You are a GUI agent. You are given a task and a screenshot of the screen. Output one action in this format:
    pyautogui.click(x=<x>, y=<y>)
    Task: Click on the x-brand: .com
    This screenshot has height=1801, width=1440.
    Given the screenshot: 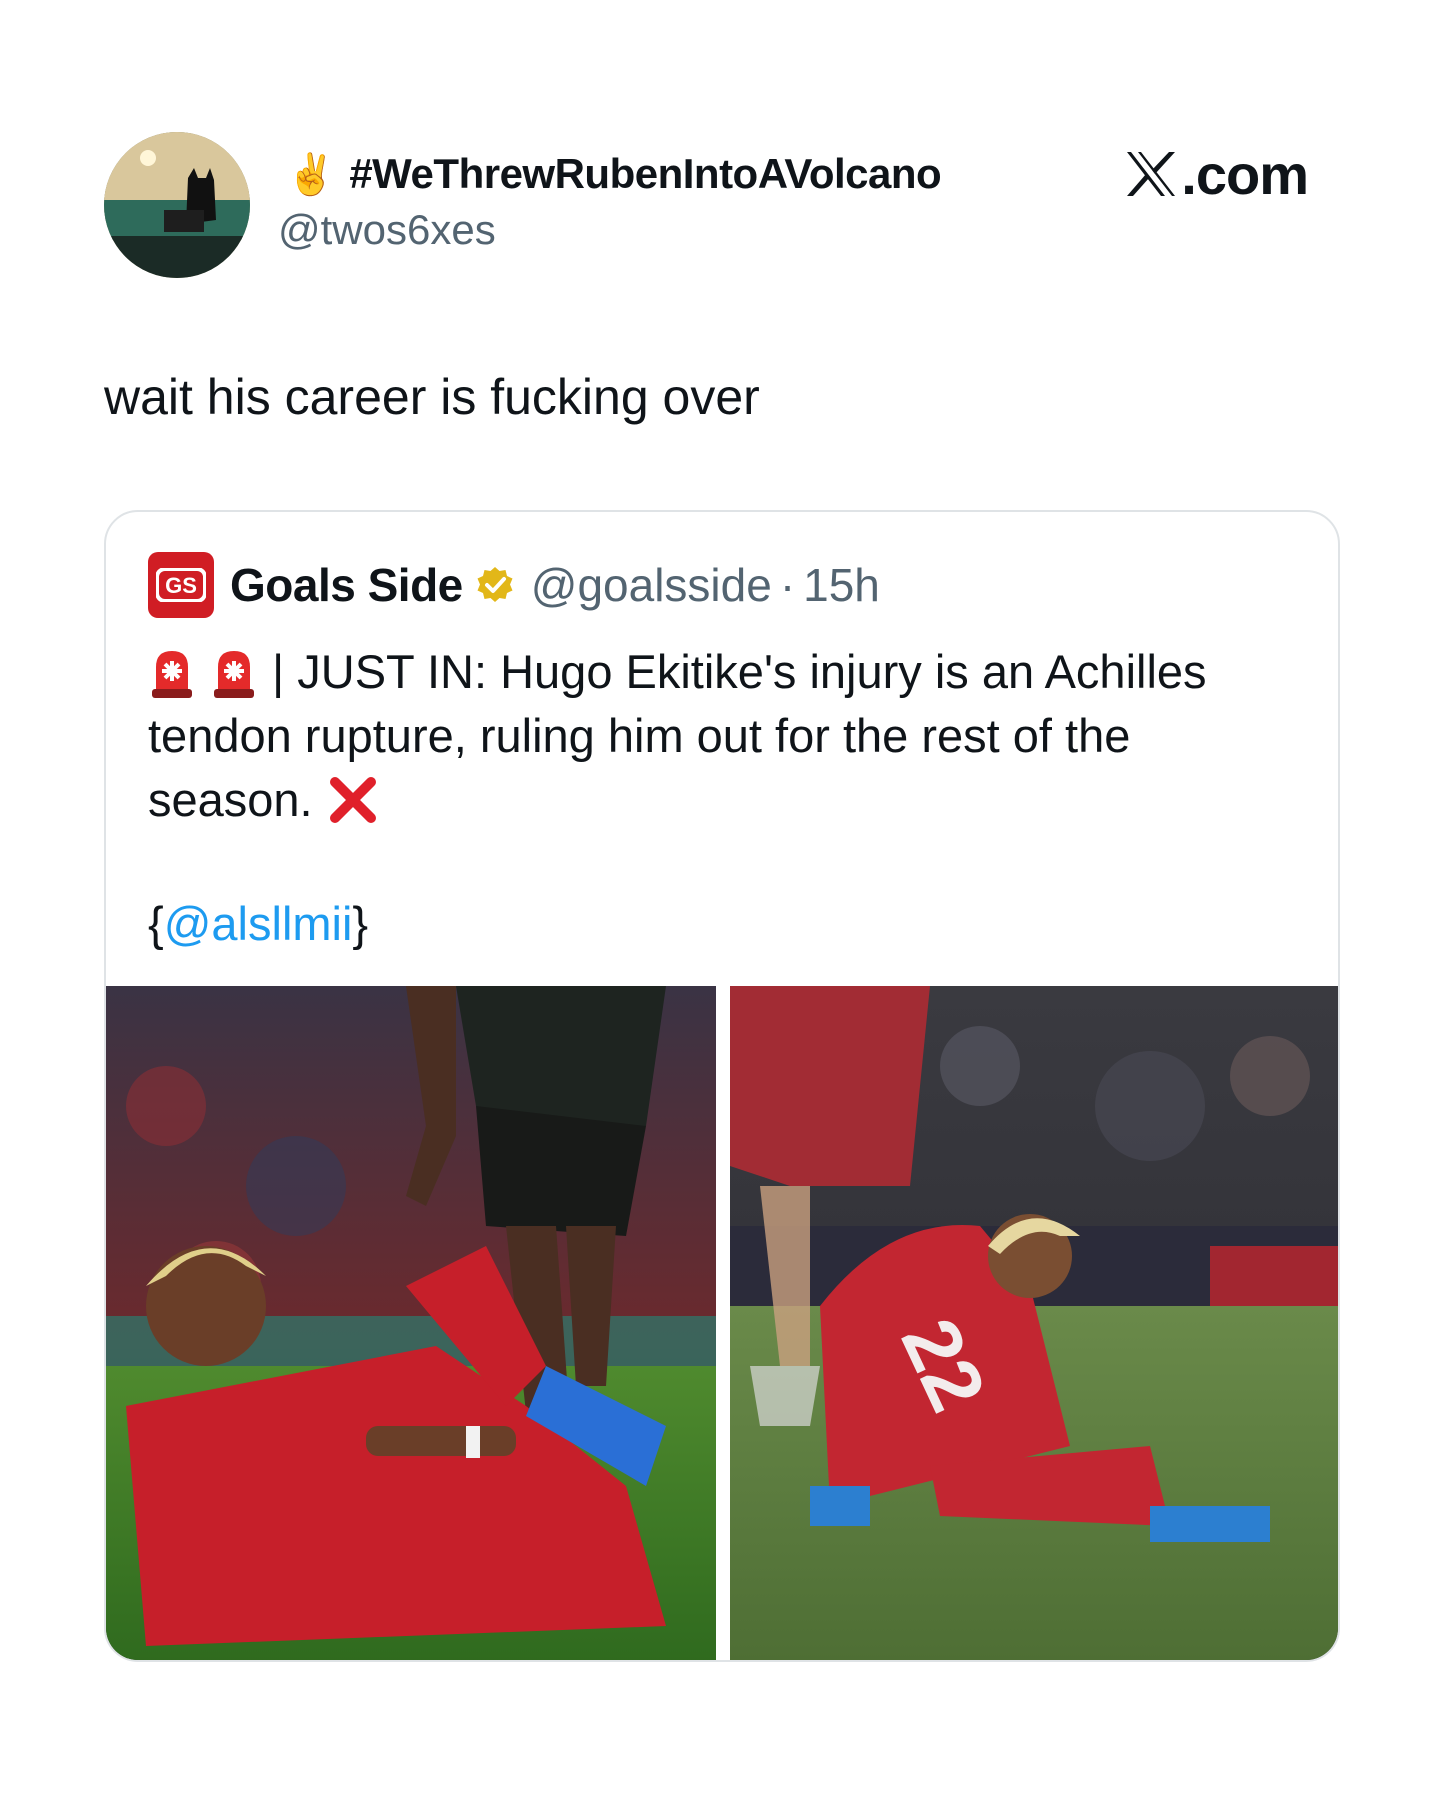 What is the action you would take?
    pyautogui.click(x=1217, y=174)
    